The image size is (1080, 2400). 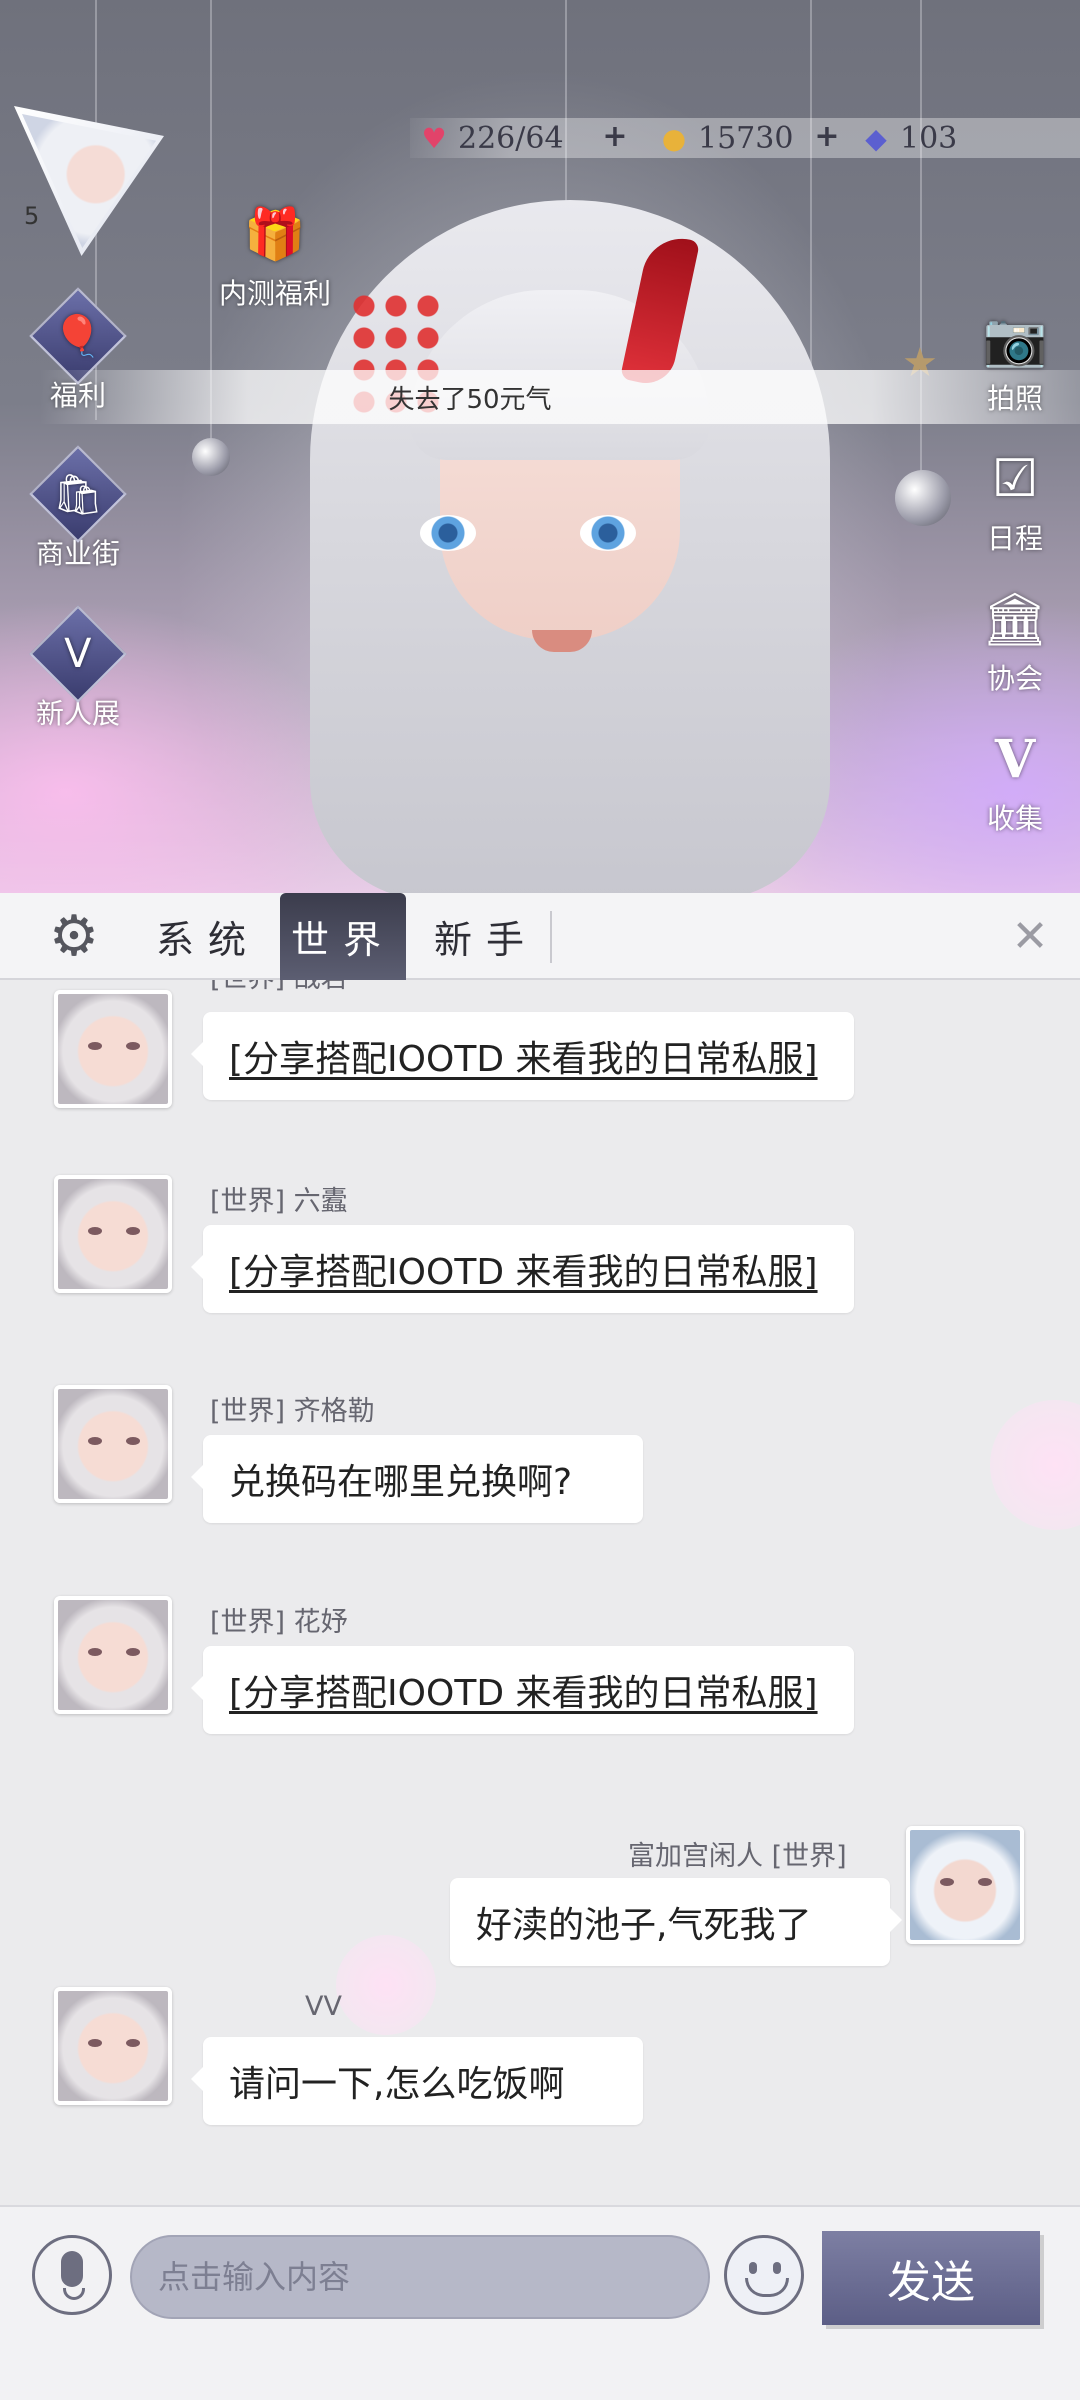 What do you see at coordinates (1030, 937) in the screenshot?
I see `close-icon: ✕` at bounding box center [1030, 937].